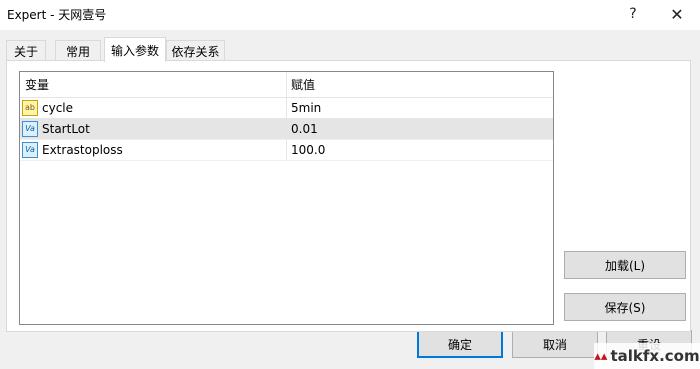 This screenshot has height=369, width=700. What do you see at coordinates (625, 265) in the screenshot?
I see `load-button: 加载(L)` at bounding box center [625, 265].